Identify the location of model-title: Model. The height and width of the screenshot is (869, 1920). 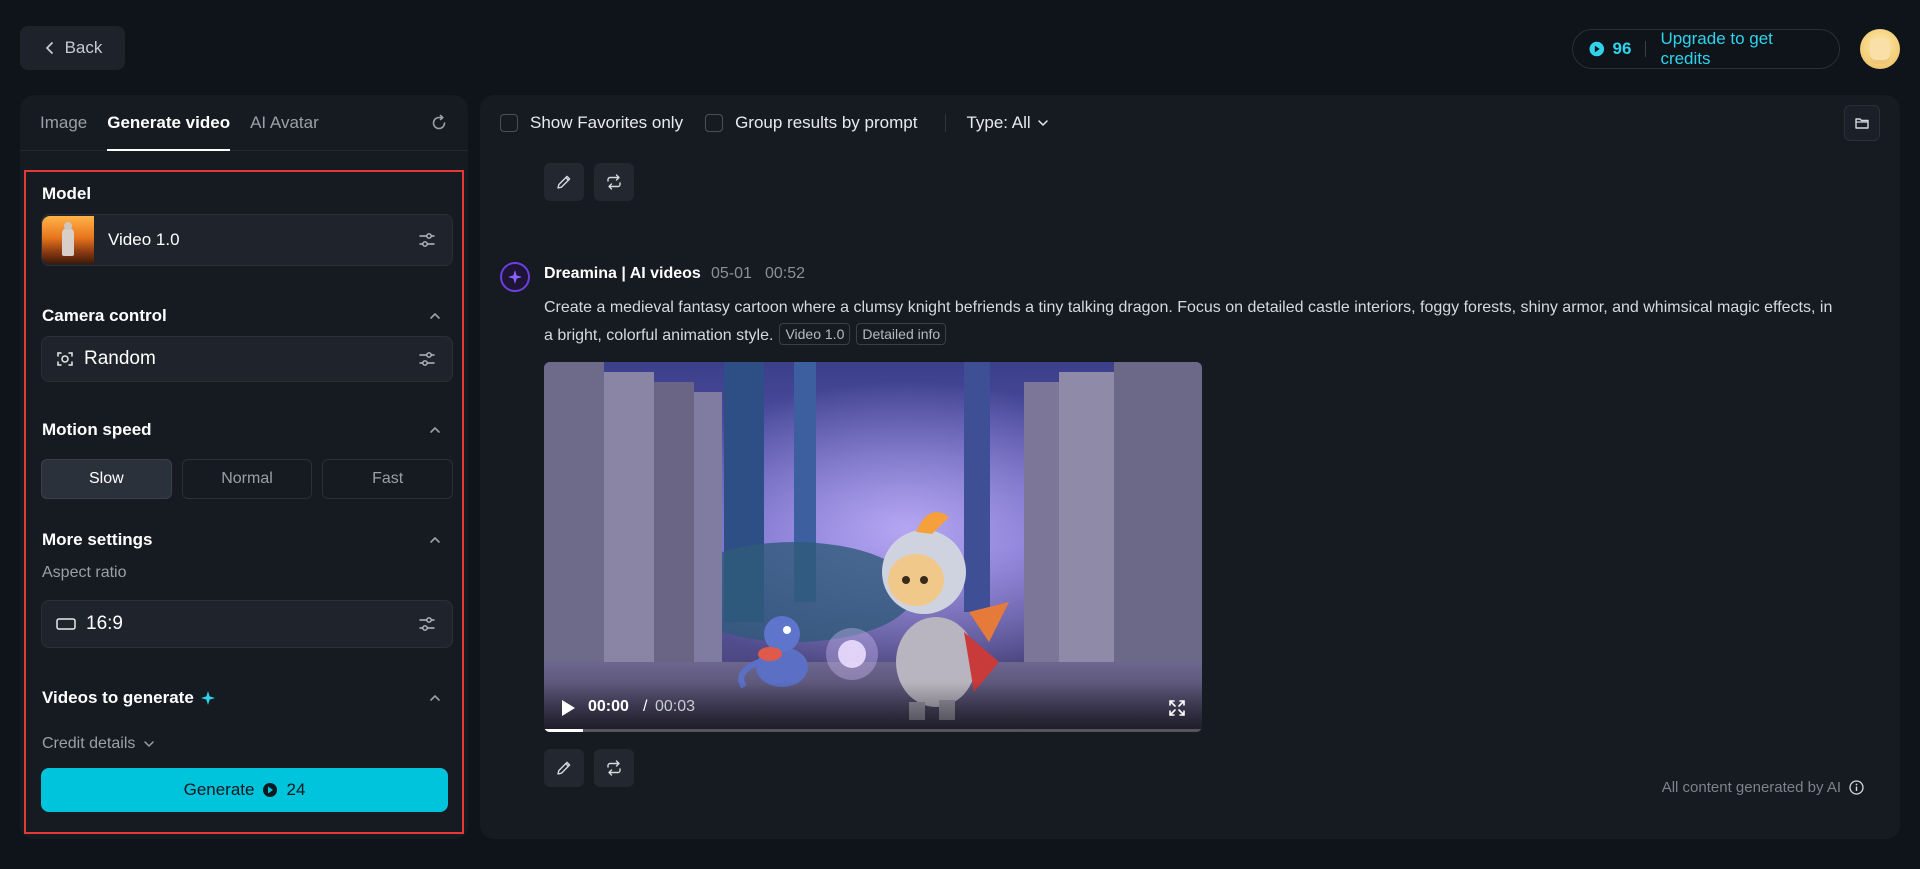
(67, 193).